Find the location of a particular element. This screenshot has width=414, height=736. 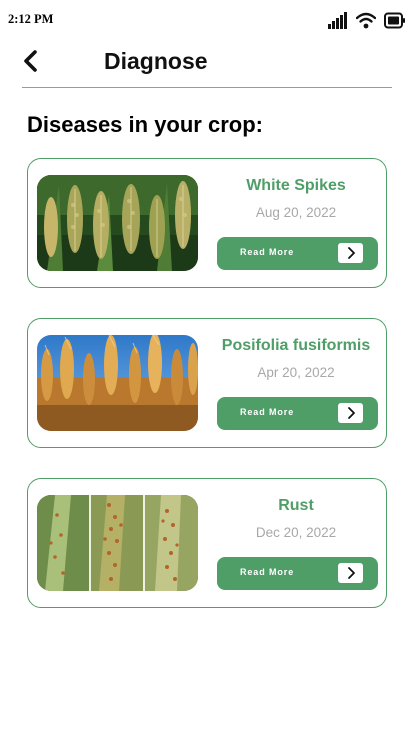

disease-date: Dec 20, 2022 is located at coordinates (296, 532).